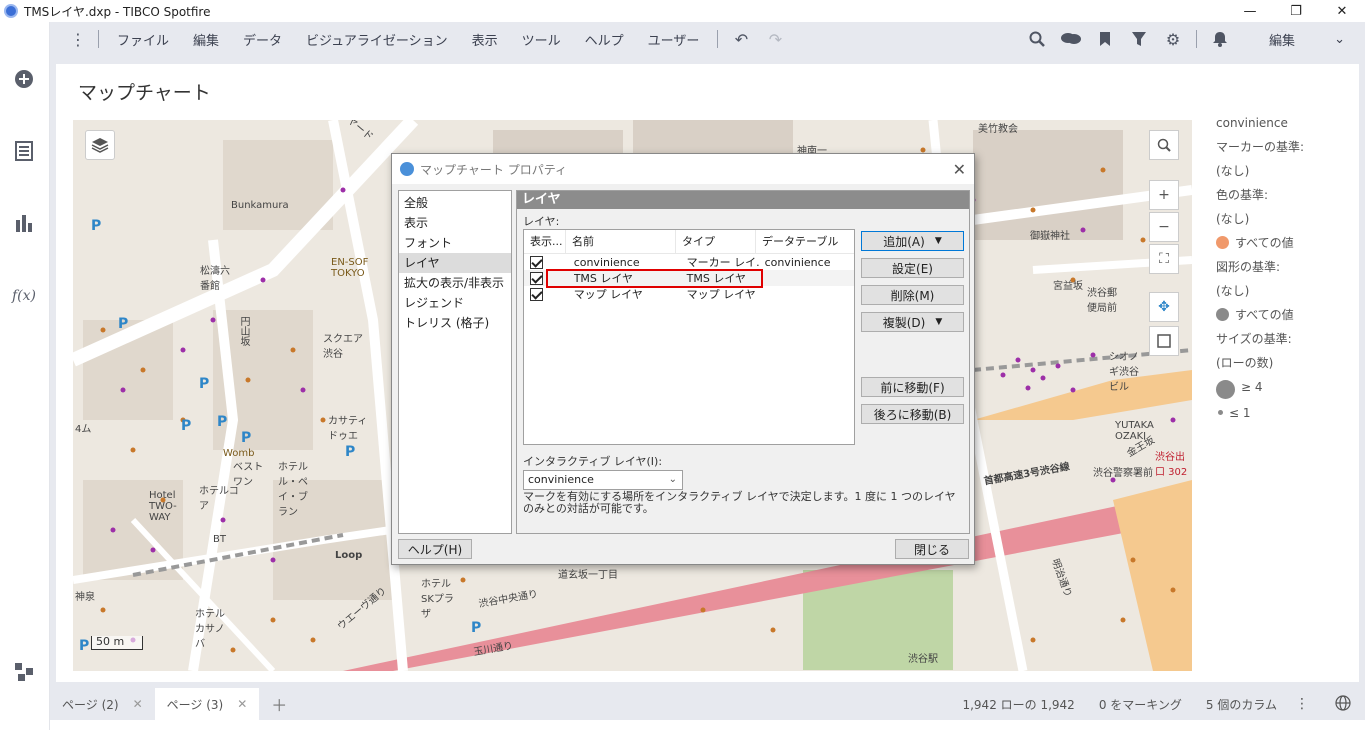  I want to click on menu-edit: 編集, so click(206, 39).